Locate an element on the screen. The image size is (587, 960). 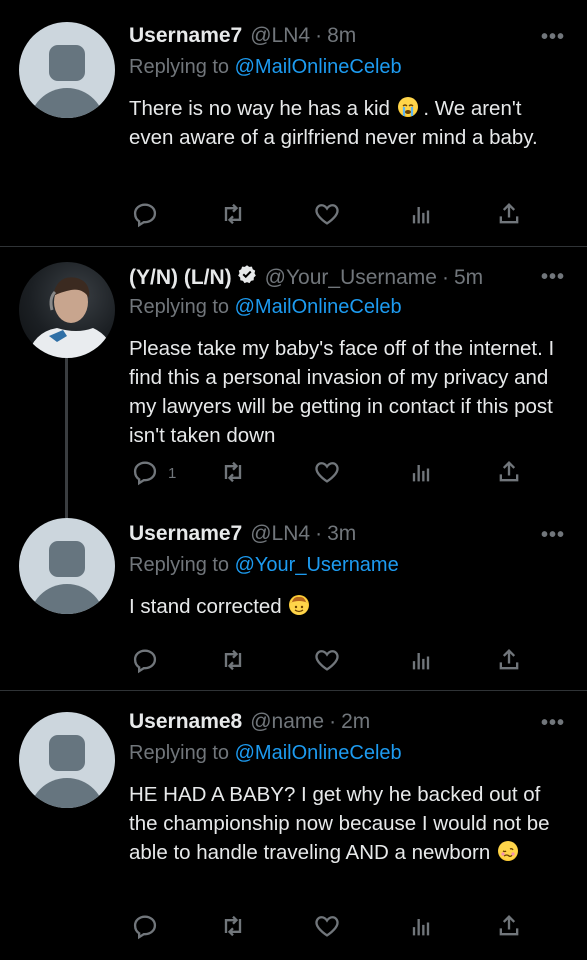
reply-icon: 1 is located at coordinates (153, 473).